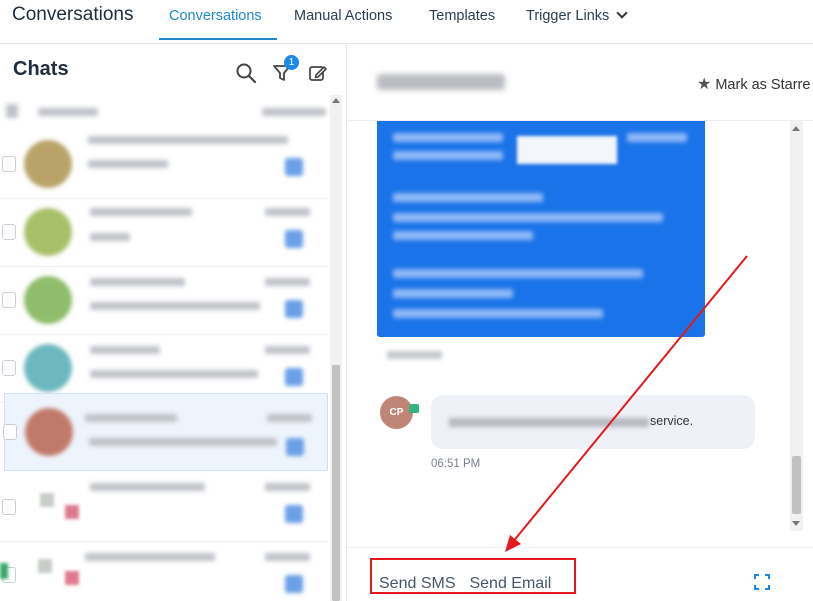  I want to click on annotation-highlight-box, so click(473, 576).